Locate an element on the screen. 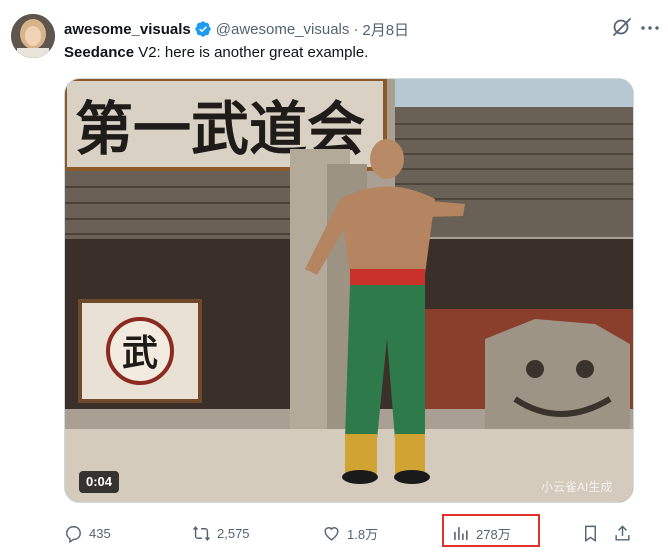 The width and height of the screenshot is (668, 559). author-handle: @awesome_visuals is located at coordinates (283, 29).